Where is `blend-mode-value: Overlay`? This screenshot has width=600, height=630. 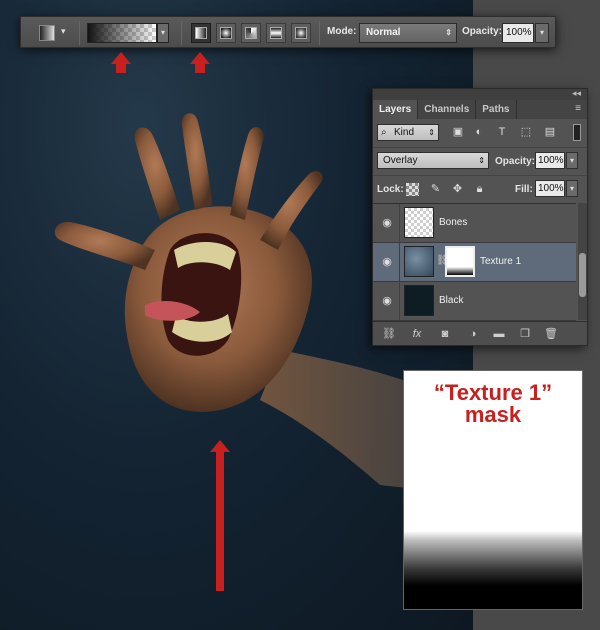 blend-mode-value: Overlay is located at coordinates (400, 160).